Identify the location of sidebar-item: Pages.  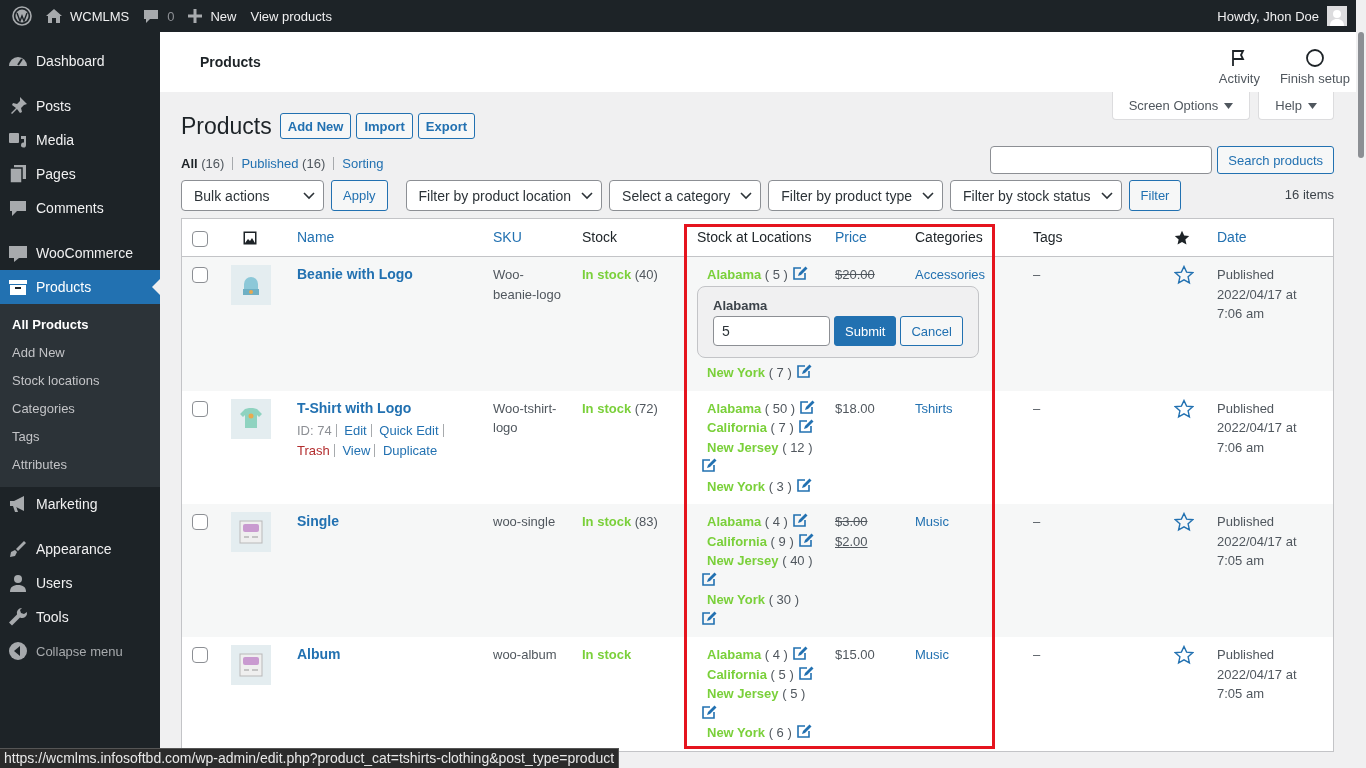
(80, 174).